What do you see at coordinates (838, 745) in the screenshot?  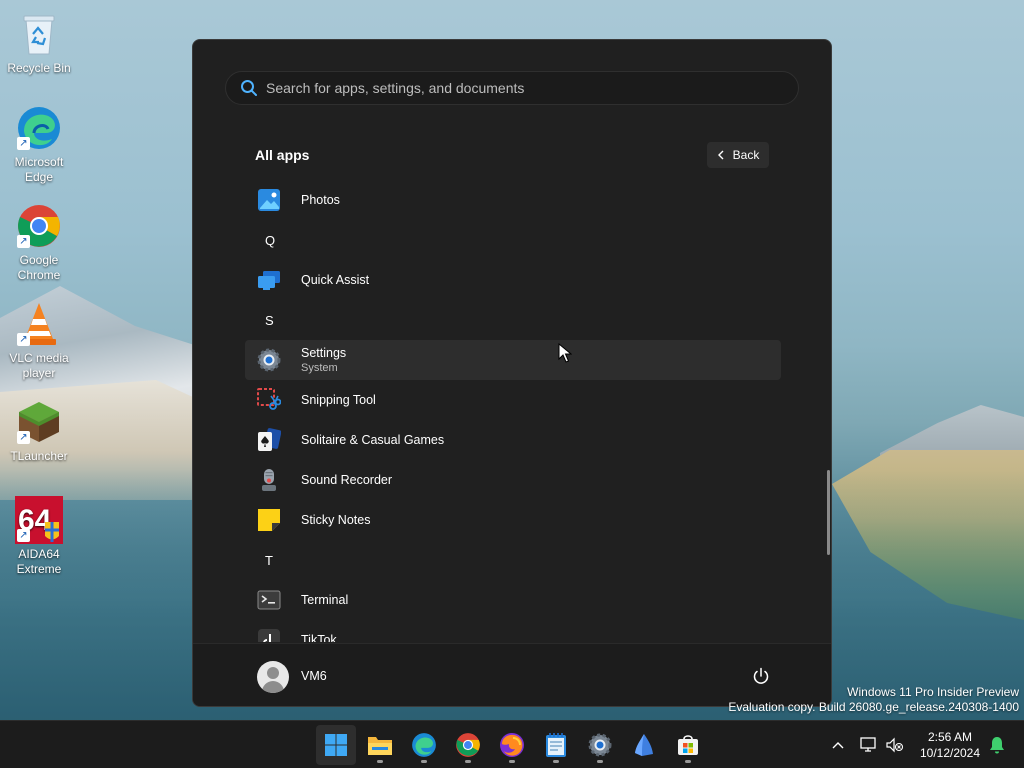 I see `show-hidden-icons-button` at bounding box center [838, 745].